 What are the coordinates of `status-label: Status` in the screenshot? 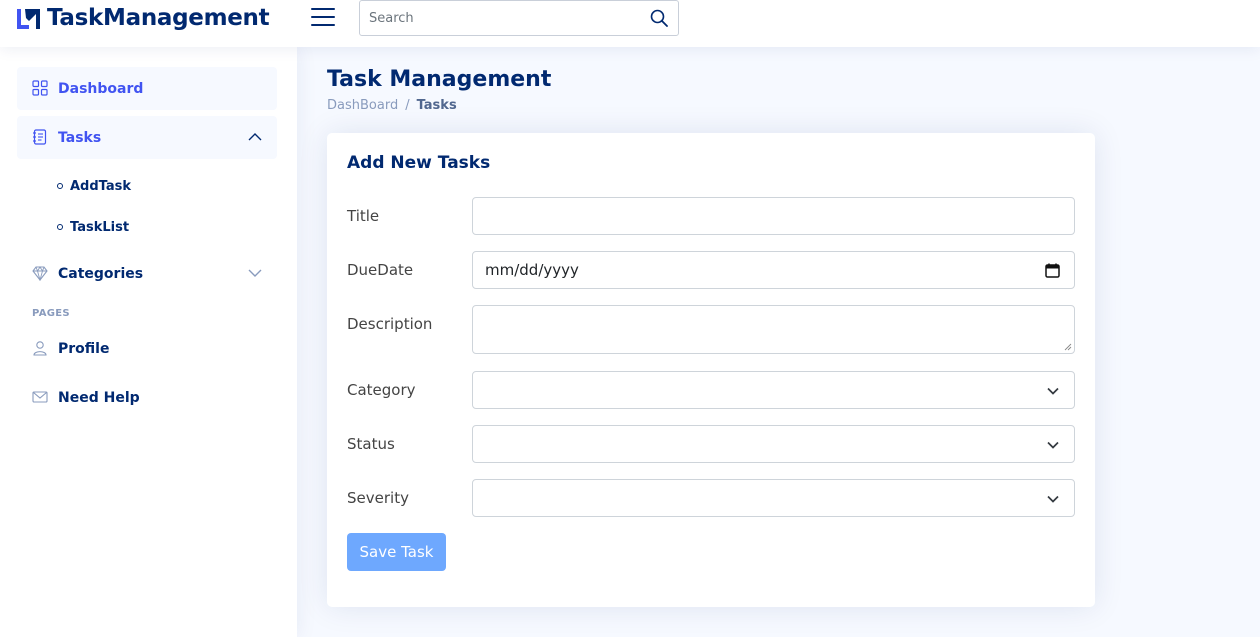 It's located at (371, 444).